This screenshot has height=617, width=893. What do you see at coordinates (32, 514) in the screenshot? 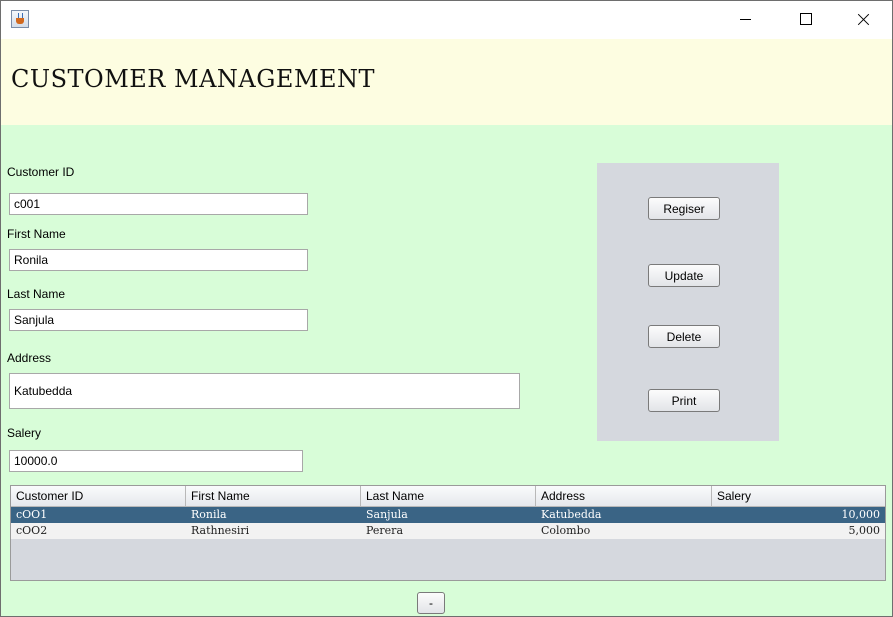
I see `cell-customer-id: cOO1` at bounding box center [32, 514].